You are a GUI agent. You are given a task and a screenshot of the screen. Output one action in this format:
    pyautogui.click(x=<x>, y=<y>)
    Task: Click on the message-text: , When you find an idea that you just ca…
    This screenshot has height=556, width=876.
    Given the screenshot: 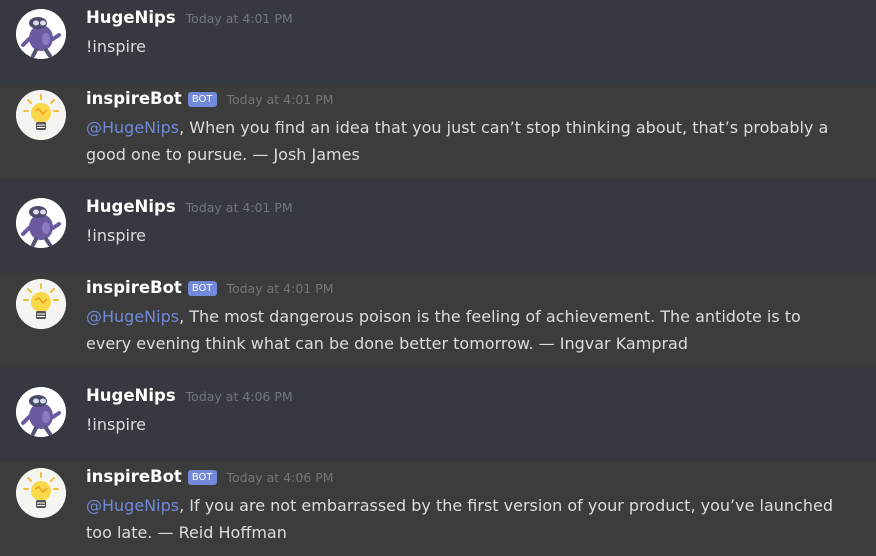 What is the action you would take?
    pyautogui.click(x=457, y=141)
    